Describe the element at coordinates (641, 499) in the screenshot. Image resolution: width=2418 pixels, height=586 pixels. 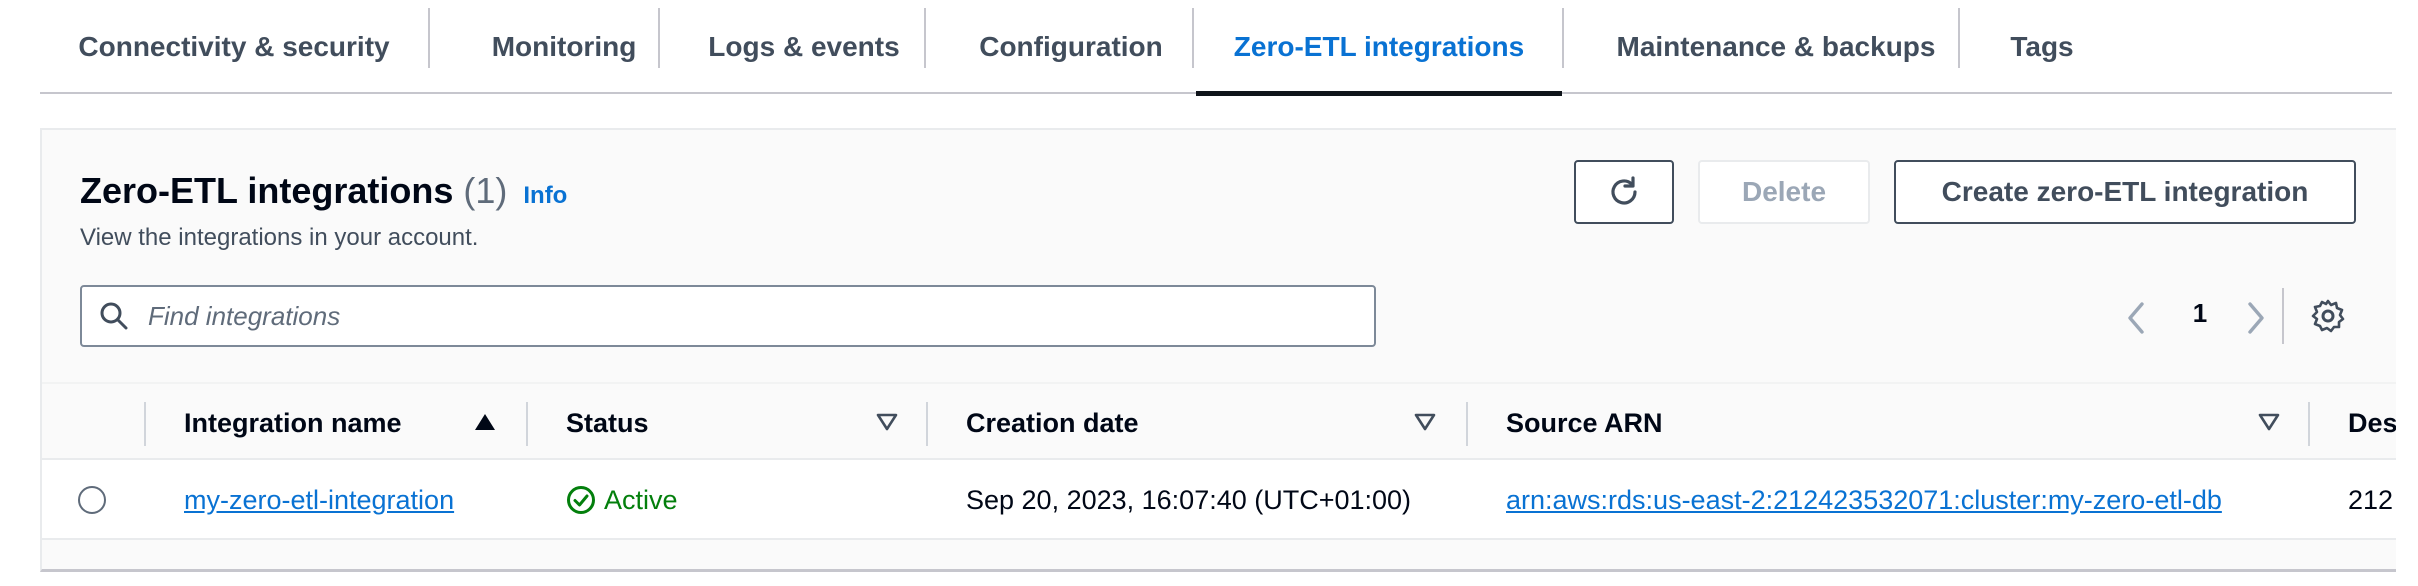
I see `status-text: Active` at that location.